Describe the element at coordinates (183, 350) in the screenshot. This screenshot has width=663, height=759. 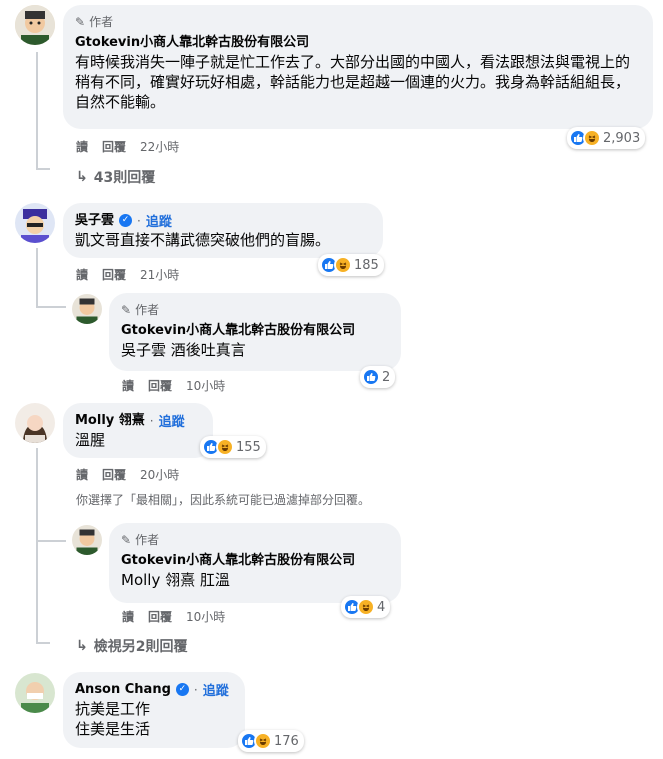
I see `comment-text: 吳子雲 酒後吐真言` at that location.